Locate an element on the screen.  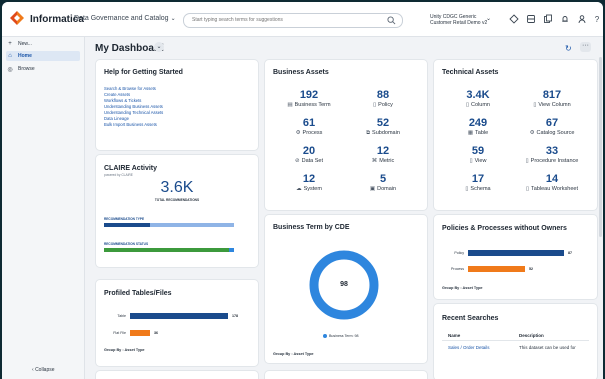
bar-label-table: Table is located at coordinates (121, 316).